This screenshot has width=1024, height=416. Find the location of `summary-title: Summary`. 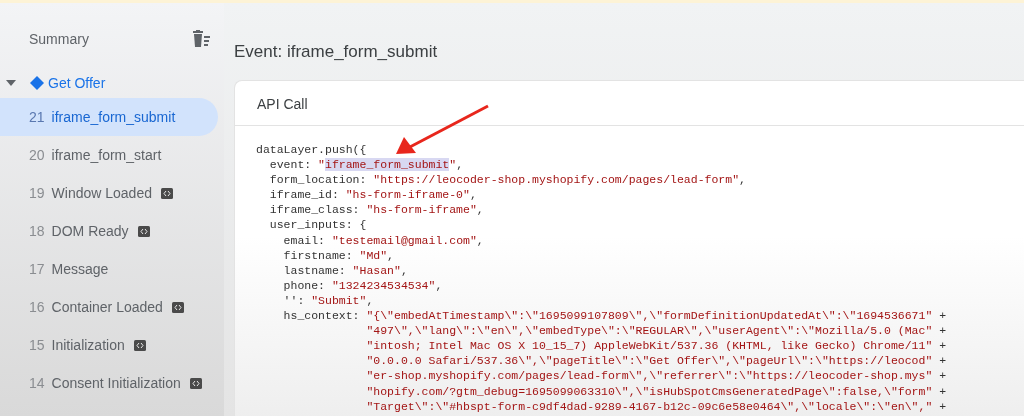

summary-title: Summary is located at coordinates (59, 39).